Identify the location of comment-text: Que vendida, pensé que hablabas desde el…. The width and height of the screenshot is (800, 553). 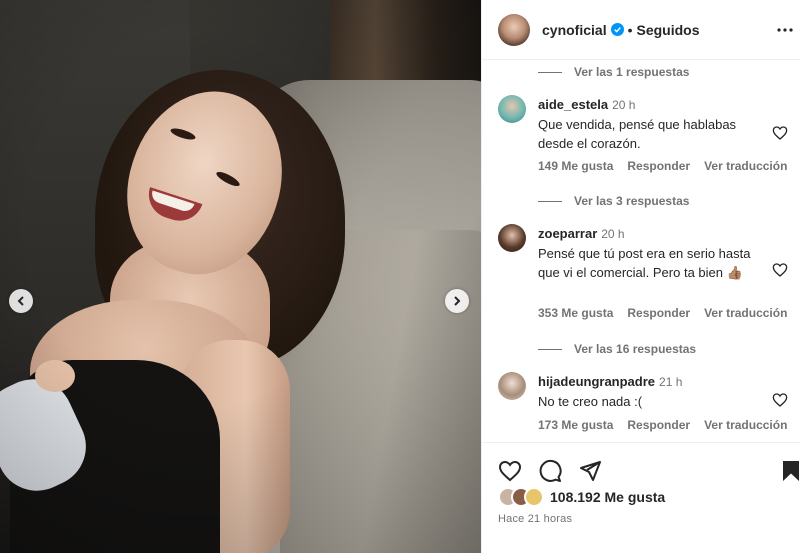
(637, 134).